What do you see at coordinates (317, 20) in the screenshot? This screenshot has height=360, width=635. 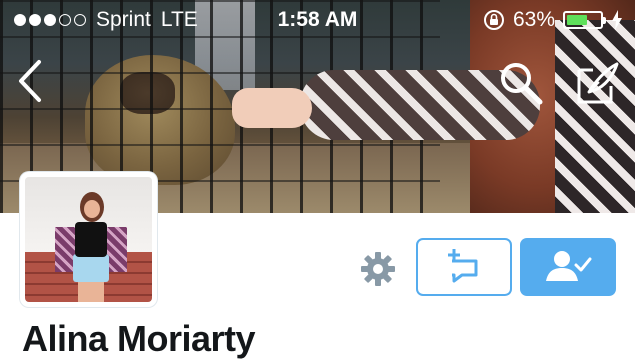 I see `status-bar: Sprint LTE 1:58 AM 63%` at bounding box center [317, 20].